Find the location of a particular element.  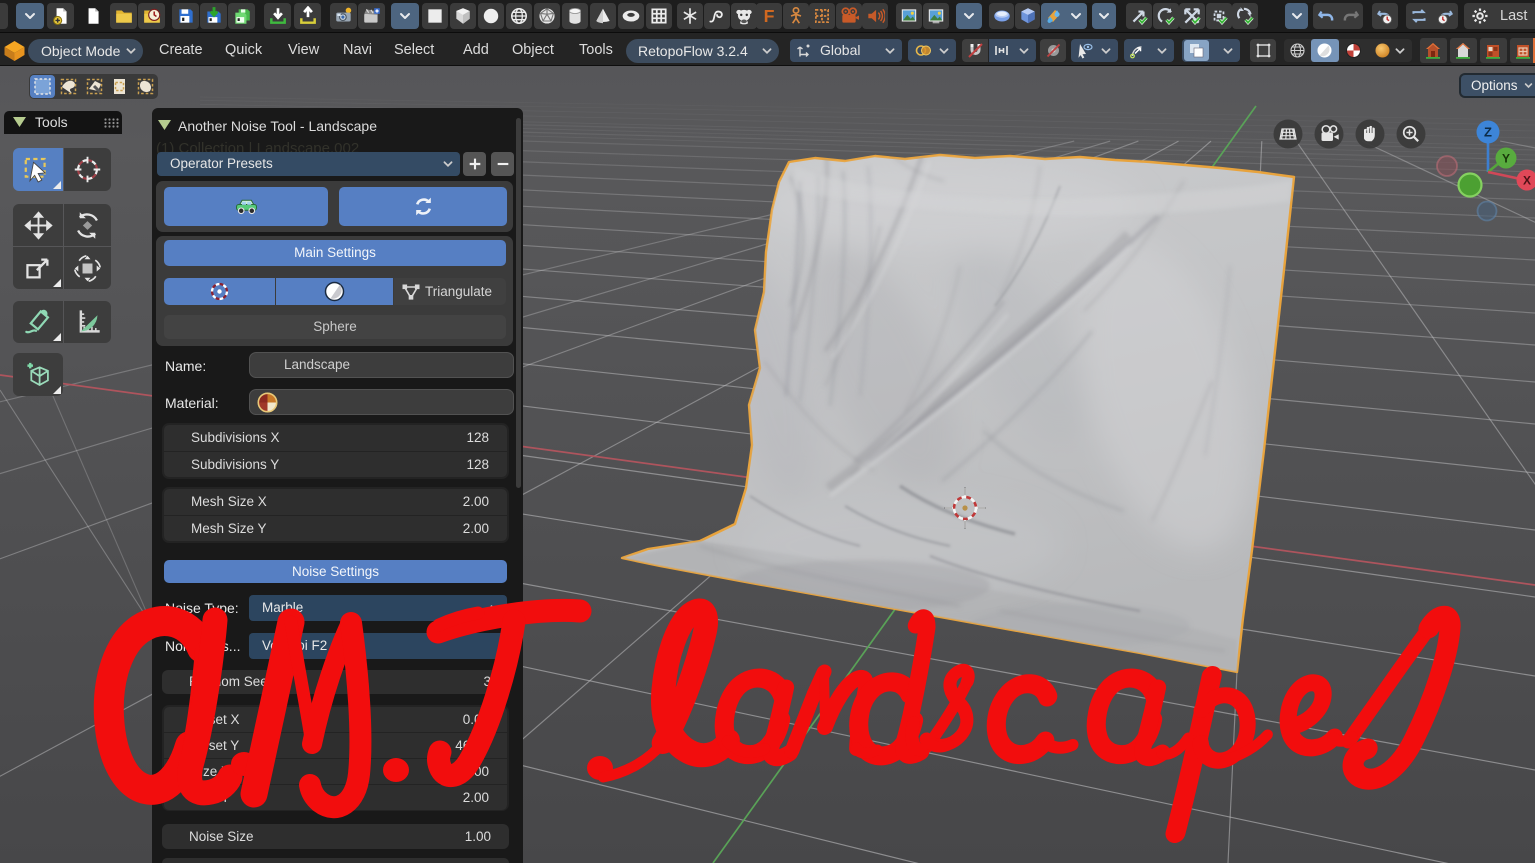

svg-text: X is located at coordinates (1527, 181).